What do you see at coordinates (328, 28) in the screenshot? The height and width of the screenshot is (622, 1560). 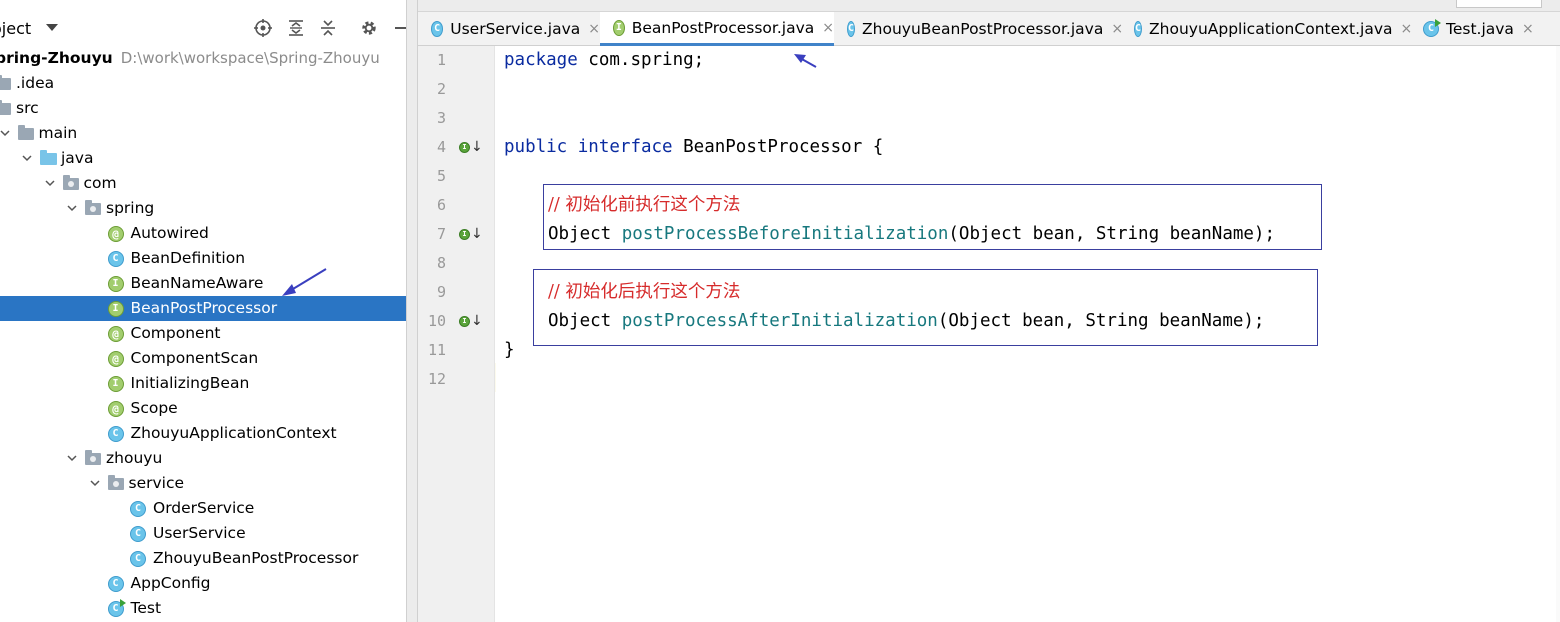 I see `collapse-all-icon` at bounding box center [328, 28].